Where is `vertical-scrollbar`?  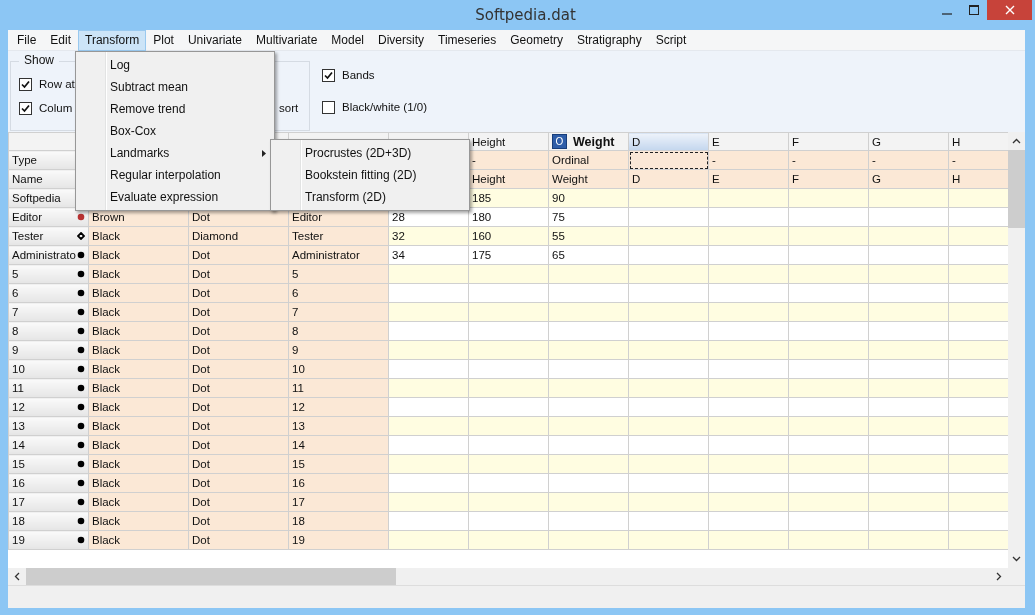
vertical-scrollbar is located at coordinates (1016, 350).